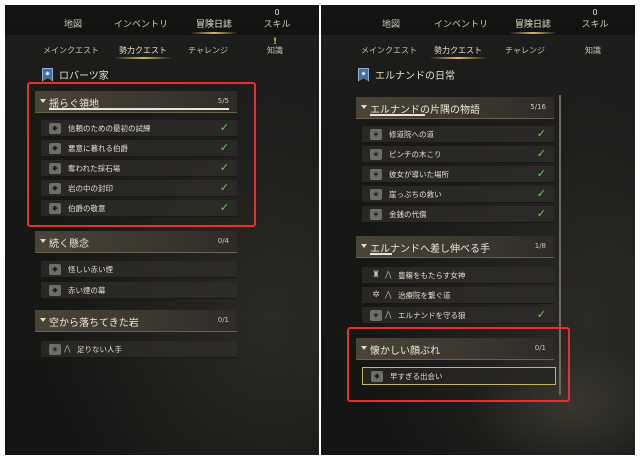  What do you see at coordinates (139, 269) in the screenshot?
I see `quest-item: ◆ 怪しい赤い煙` at bounding box center [139, 269].